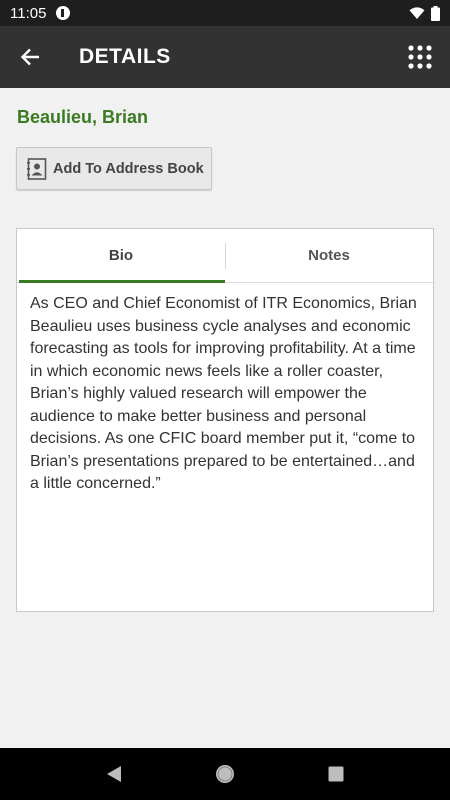  I want to click on tab-notes: Notes, so click(329, 255).